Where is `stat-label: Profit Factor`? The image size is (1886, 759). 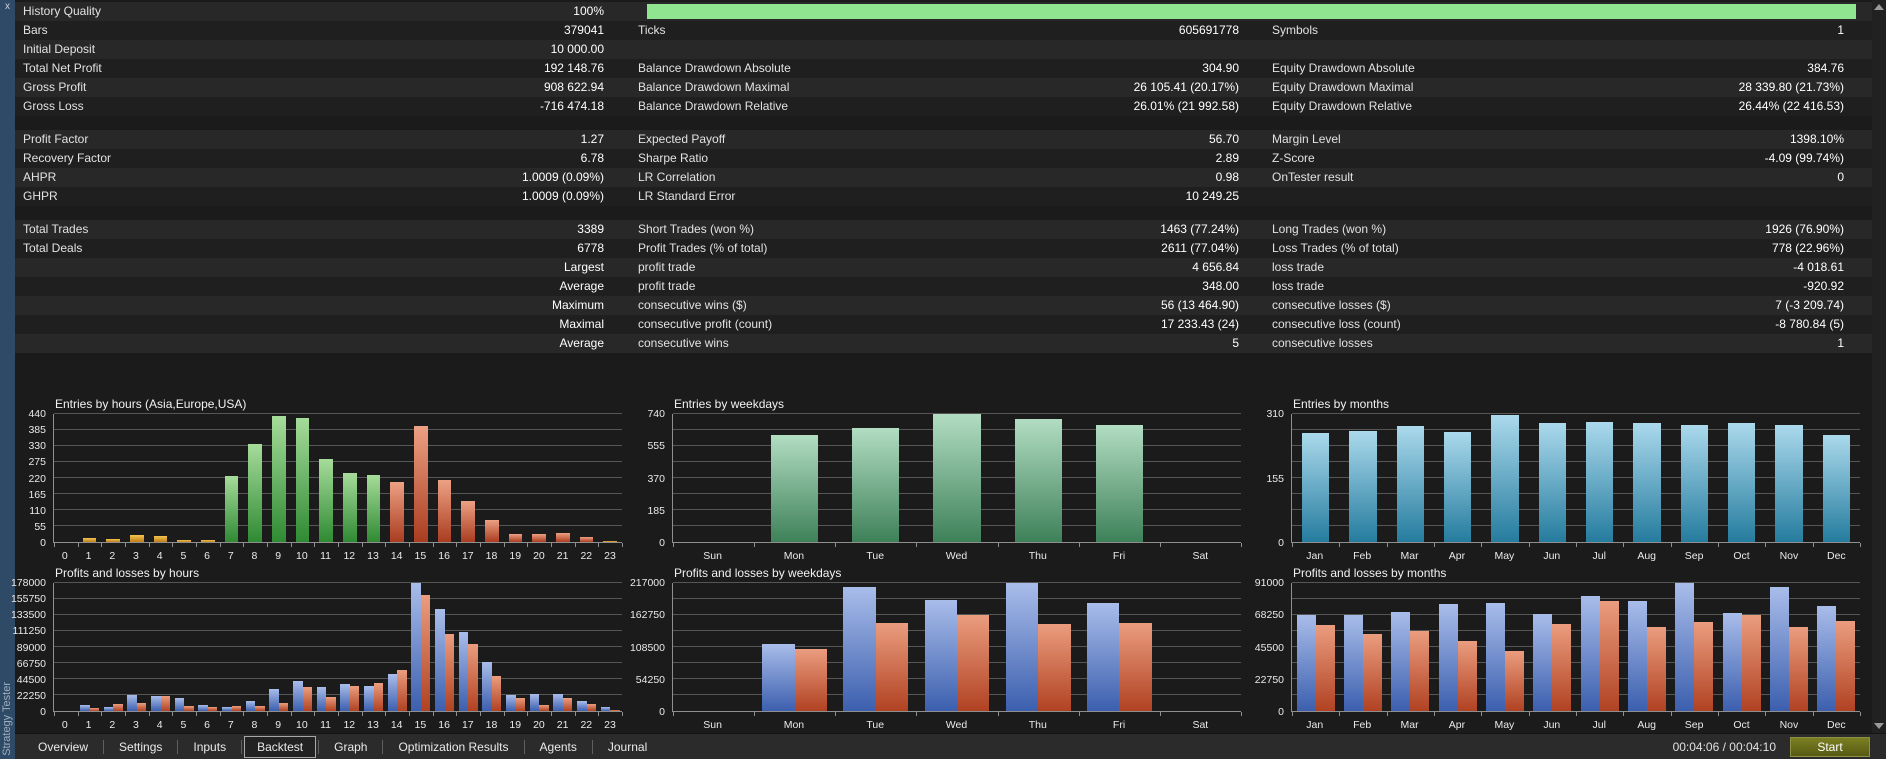 stat-label: Profit Factor is located at coordinates (56, 139).